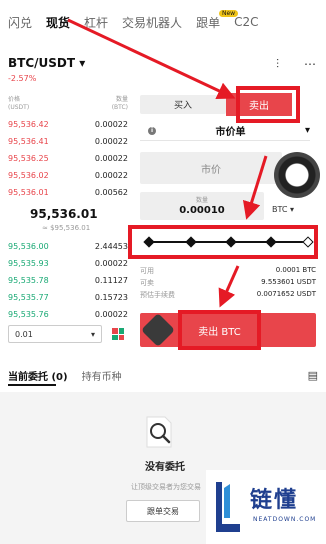 The image size is (326, 544). I want to click on top-icons: ⫶ ⋯, so click(296, 64).